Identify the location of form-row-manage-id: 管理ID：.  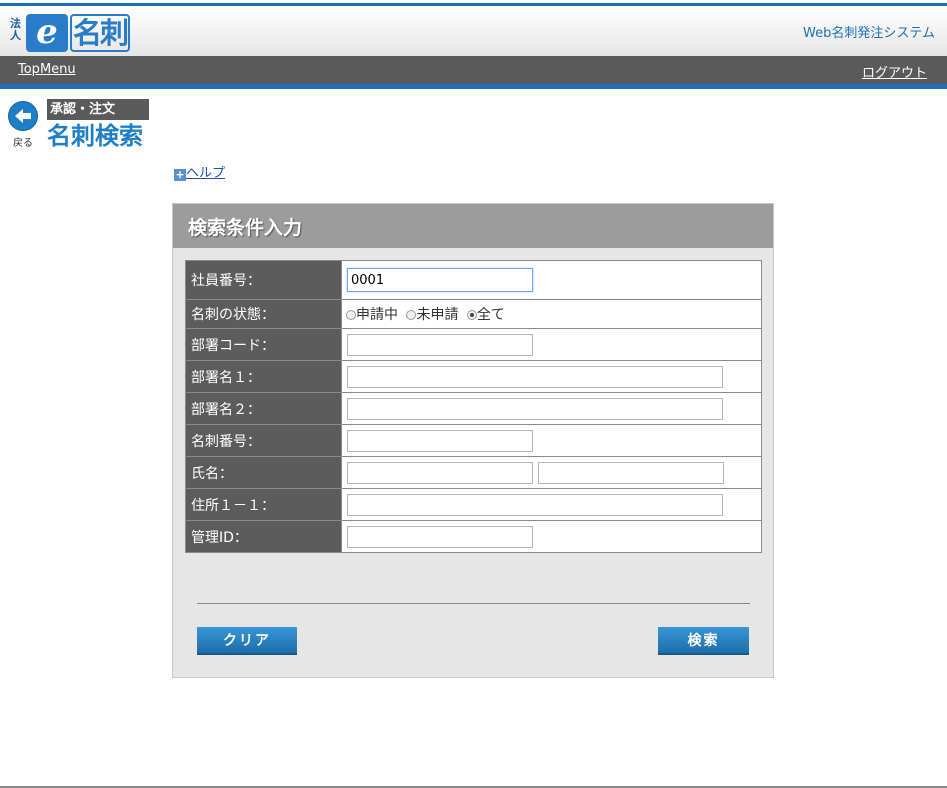
(473, 536).